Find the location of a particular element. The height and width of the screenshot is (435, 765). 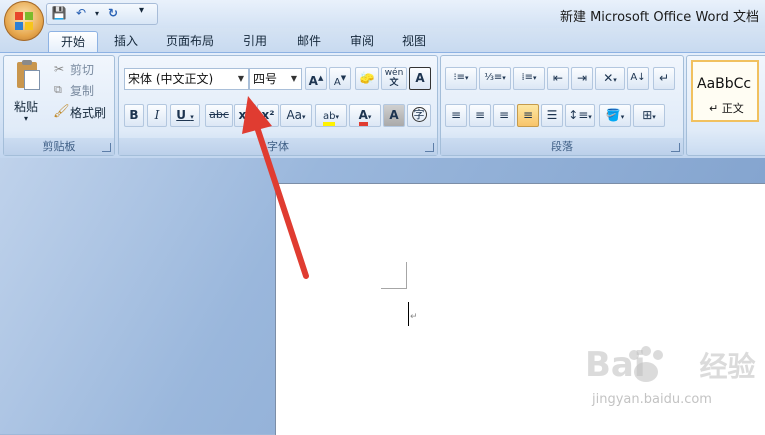

multilevel-list-icon: ⁞≡ is located at coordinates (527, 77).